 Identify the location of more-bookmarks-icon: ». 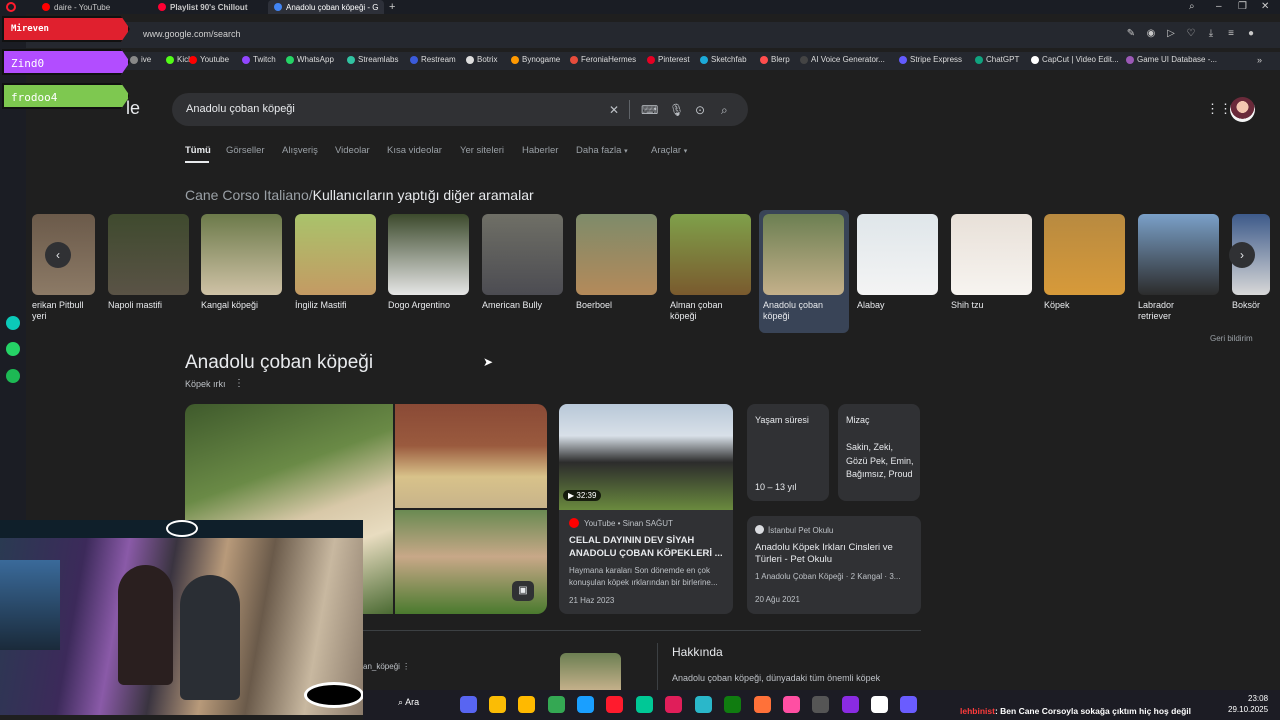
(1259, 60).